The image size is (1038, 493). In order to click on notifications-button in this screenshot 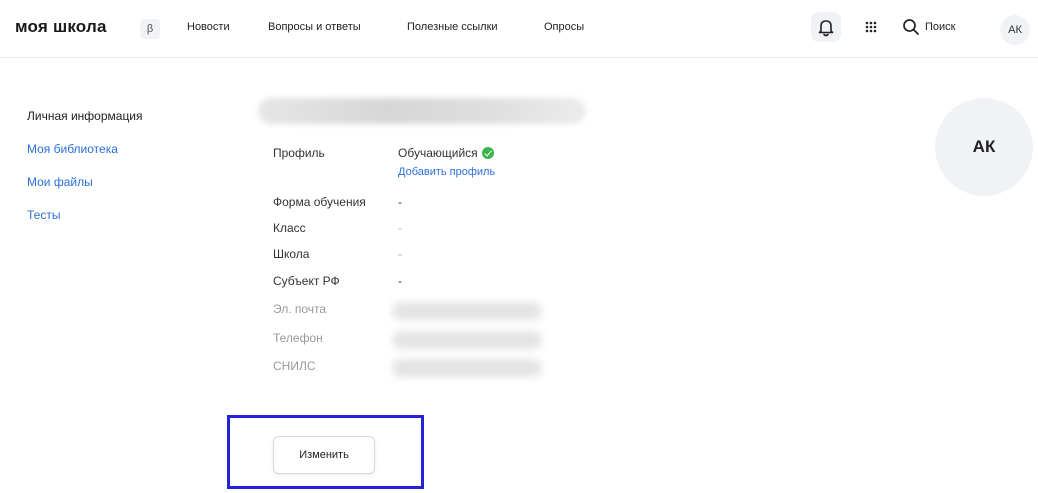, I will do `click(826, 27)`.